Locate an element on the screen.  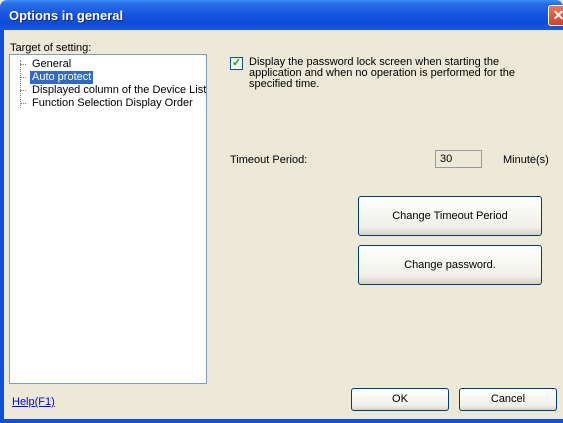
title-bar: Options in general ✕ is located at coordinates (281, 15).